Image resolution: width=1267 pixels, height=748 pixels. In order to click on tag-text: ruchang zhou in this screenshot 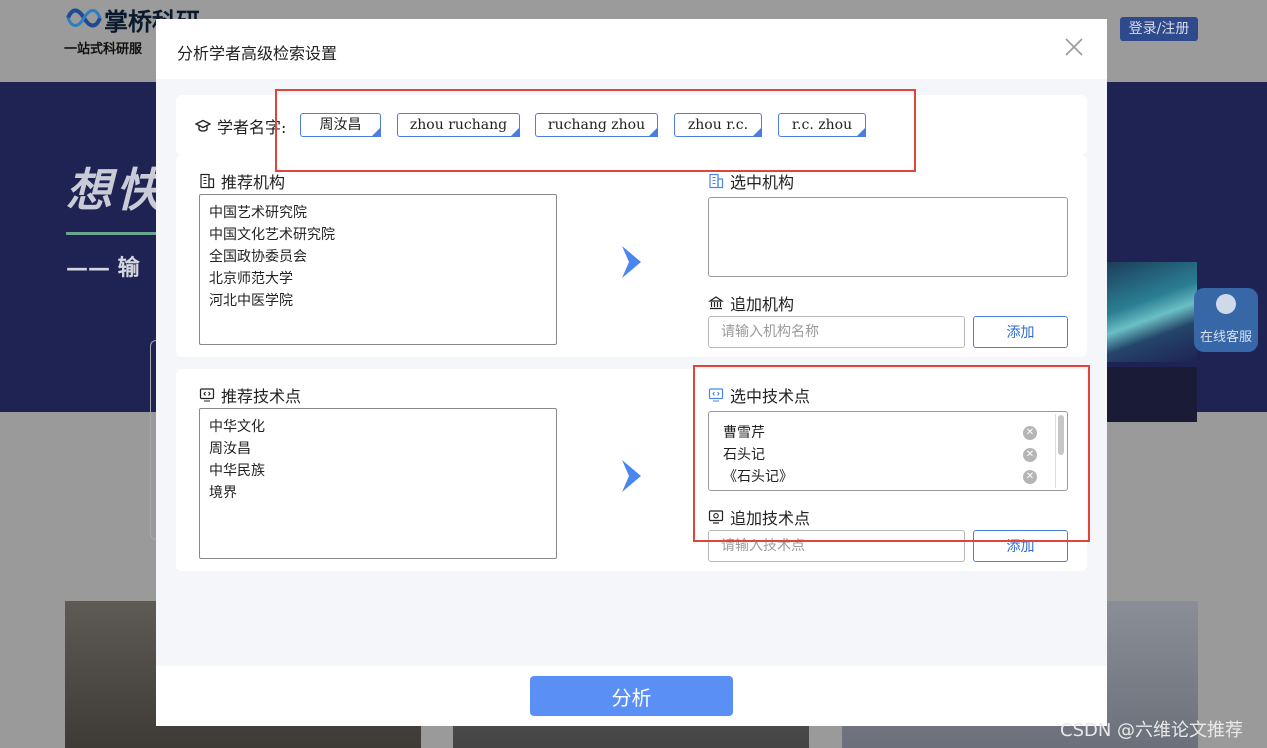, I will do `click(596, 125)`.